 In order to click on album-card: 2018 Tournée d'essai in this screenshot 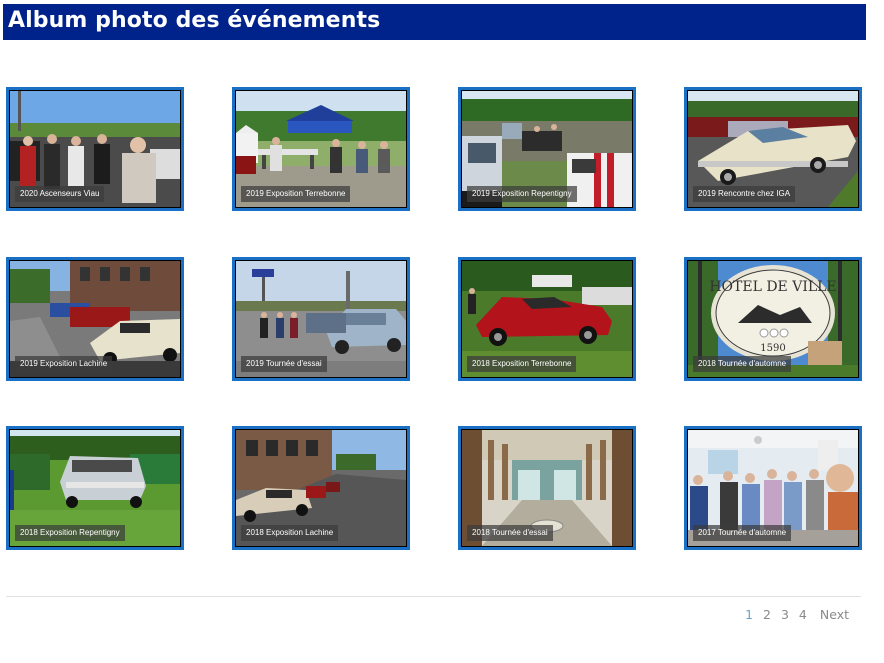, I will do `click(547, 488)`.